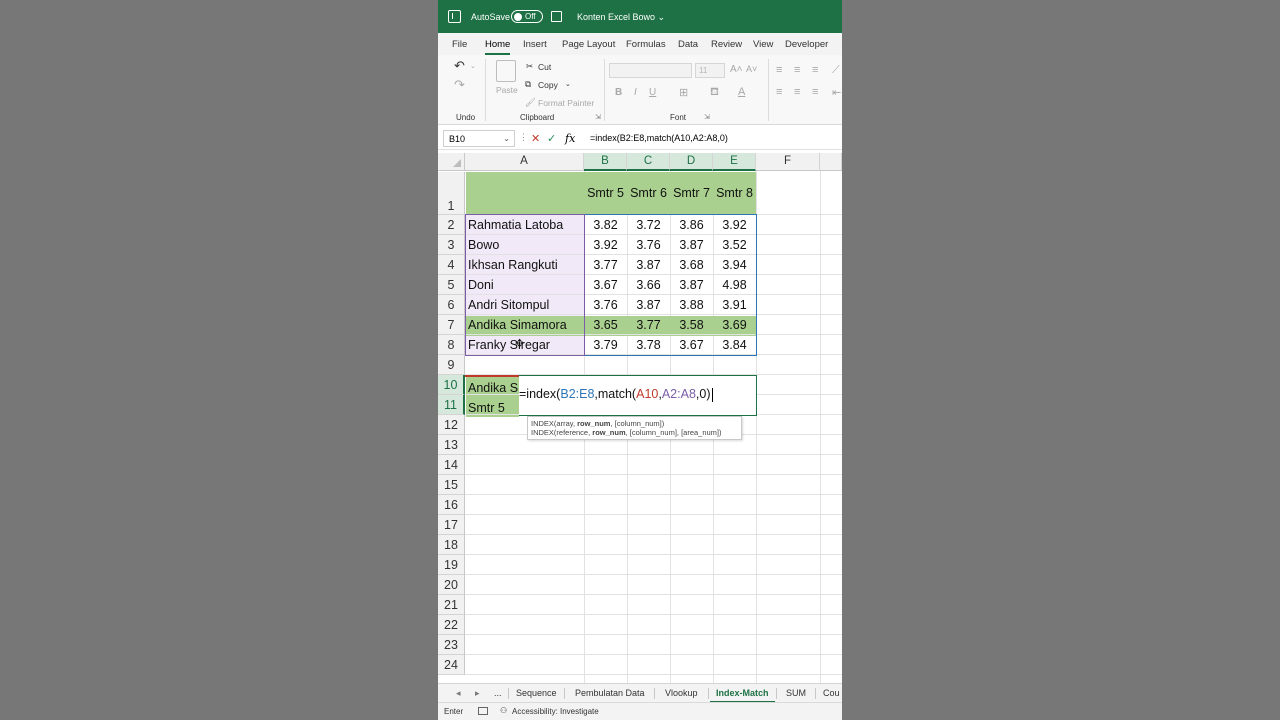 The image size is (1280, 720). I want to click on chevron-down-icon: ⌄, so click(506, 138).